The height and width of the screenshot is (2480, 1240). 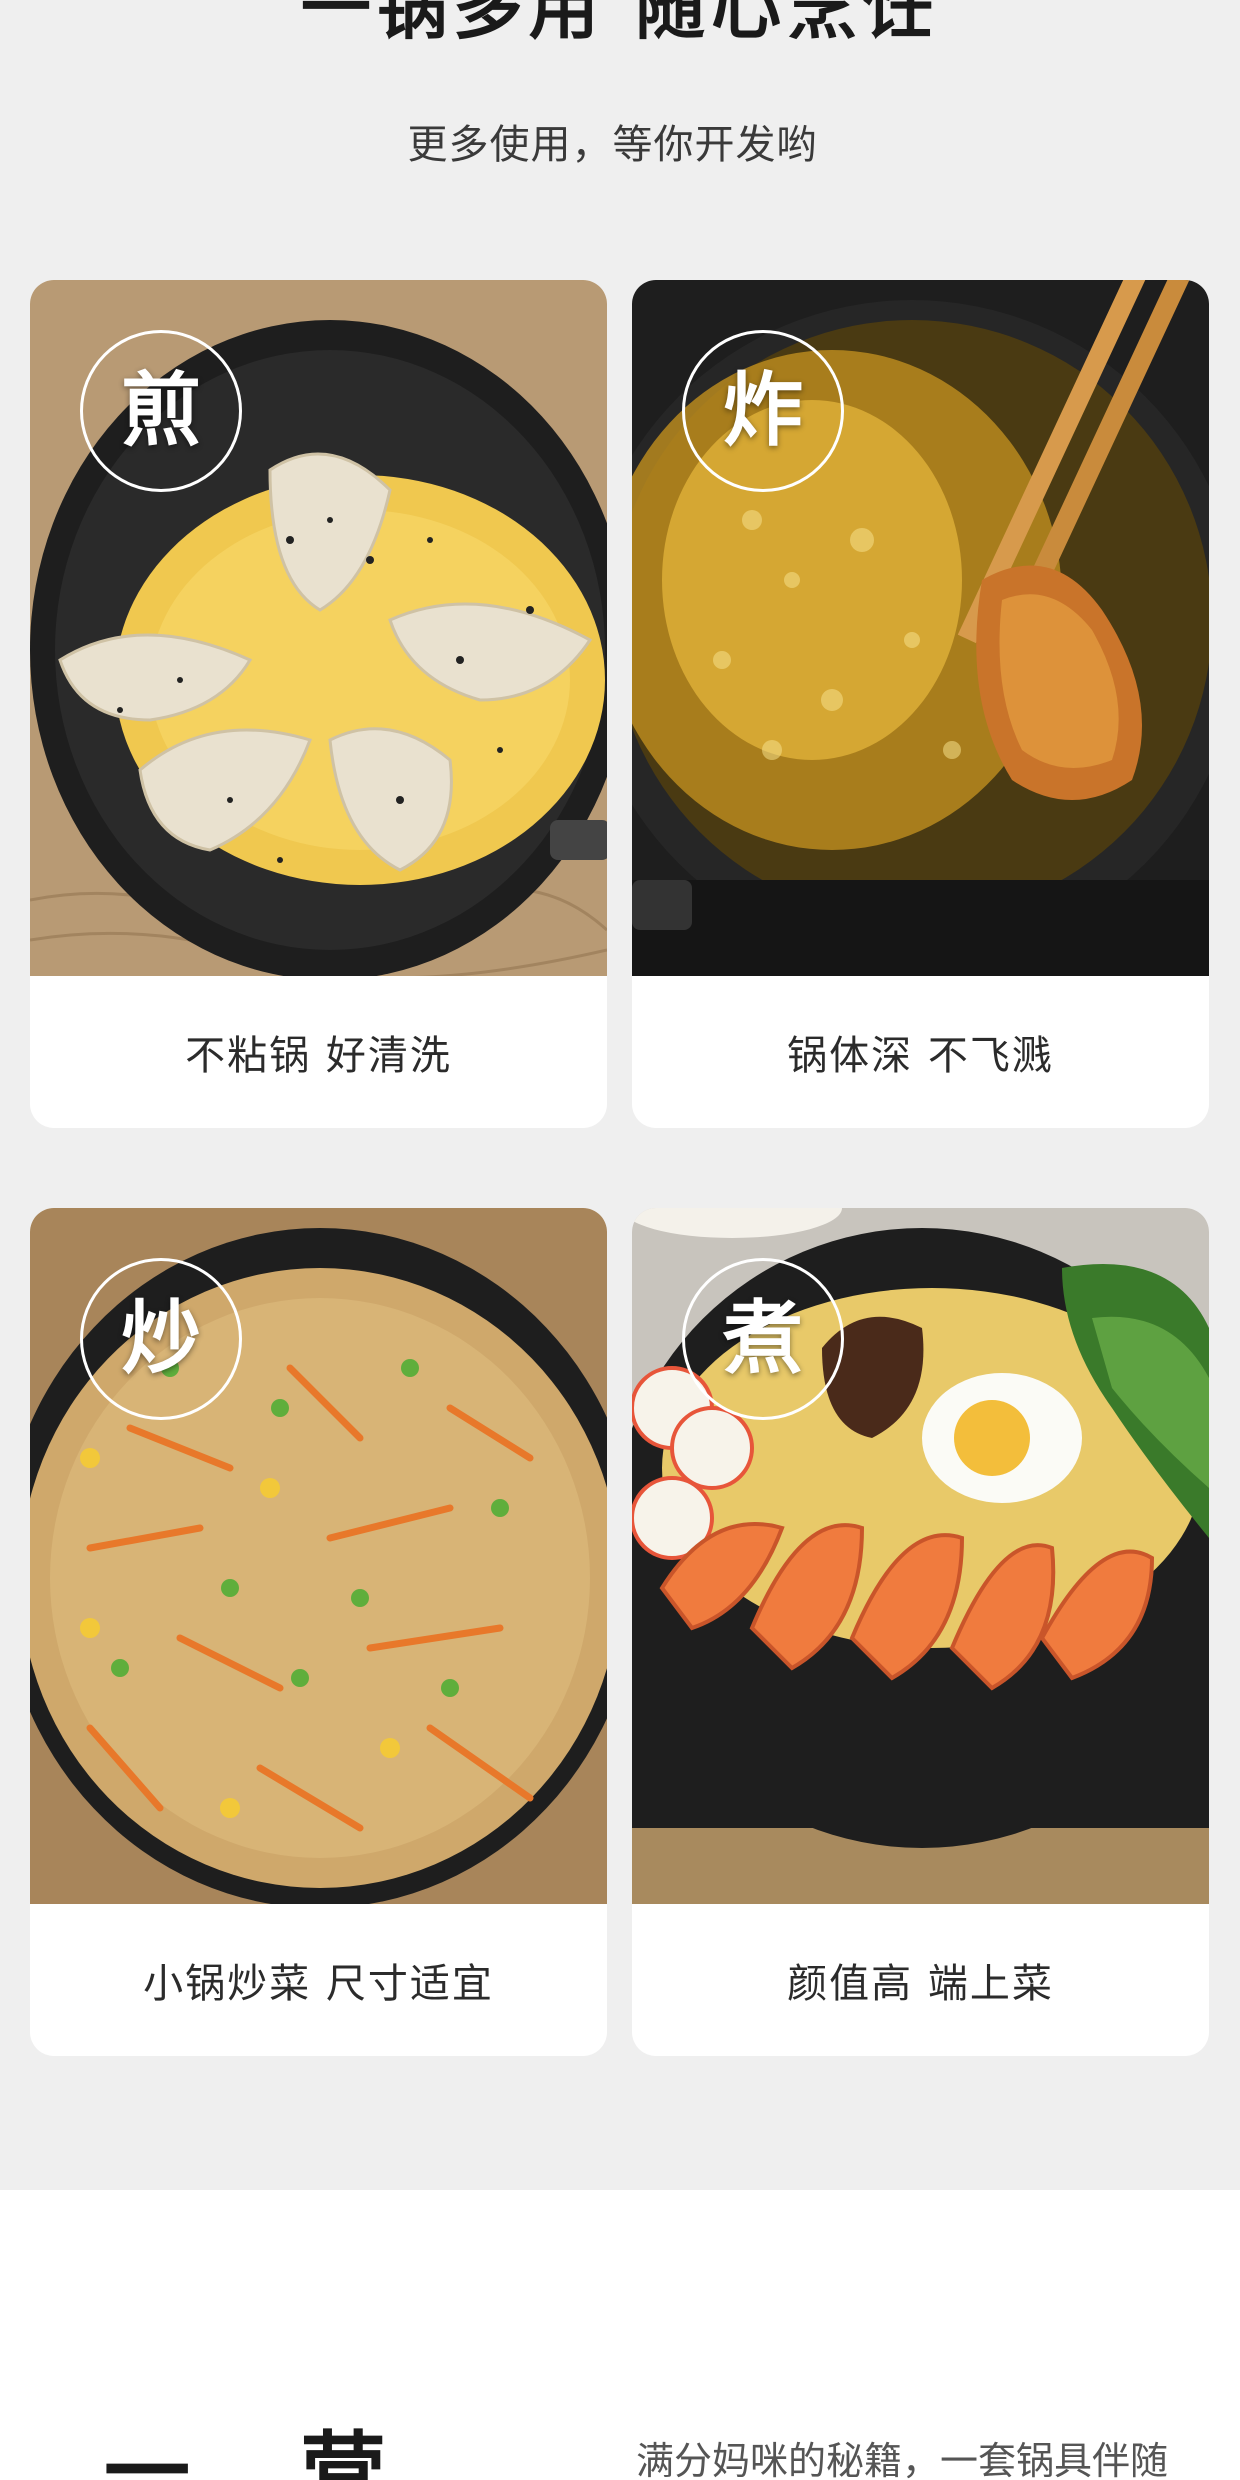 I want to click on boil-badge-circle: 煮, so click(x=763, y=1339).